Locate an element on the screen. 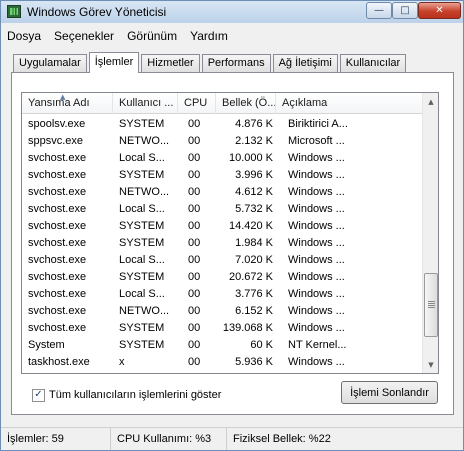 The height and width of the screenshot is (451, 464). menu-bar: Dosya Seçenekler Görünüm Yardım is located at coordinates (232, 36).